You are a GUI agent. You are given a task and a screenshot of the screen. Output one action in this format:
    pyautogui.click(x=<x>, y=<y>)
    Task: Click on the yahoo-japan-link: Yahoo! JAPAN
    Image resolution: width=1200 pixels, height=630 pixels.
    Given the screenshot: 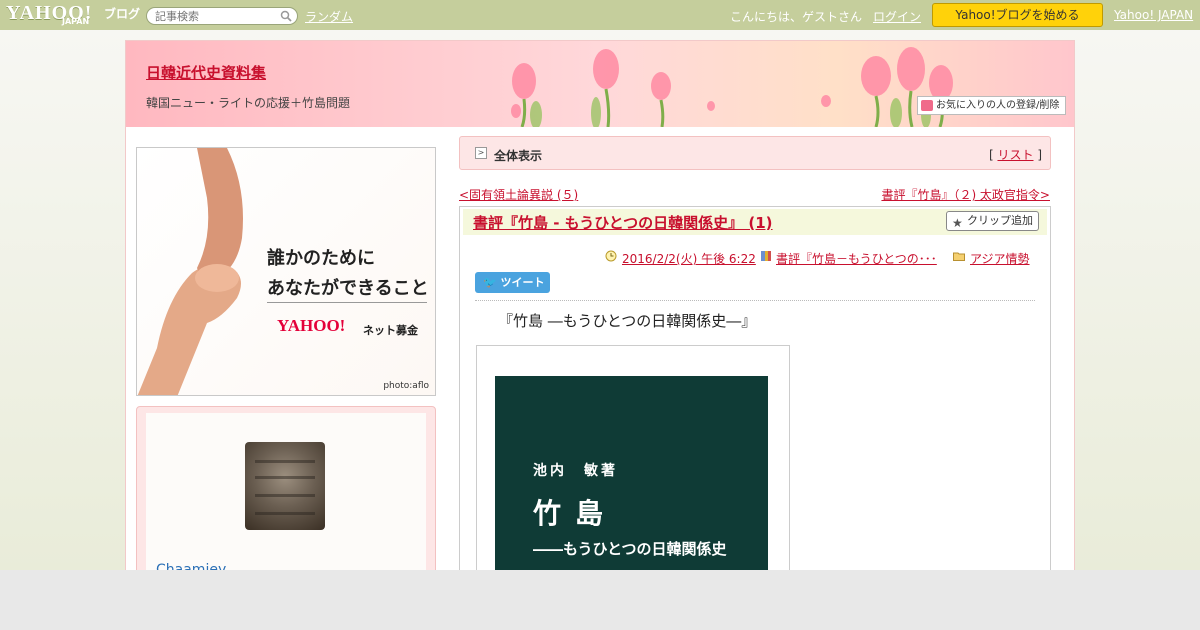 What is the action you would take?
    pyautogui.click(x=1153, y=15)
    